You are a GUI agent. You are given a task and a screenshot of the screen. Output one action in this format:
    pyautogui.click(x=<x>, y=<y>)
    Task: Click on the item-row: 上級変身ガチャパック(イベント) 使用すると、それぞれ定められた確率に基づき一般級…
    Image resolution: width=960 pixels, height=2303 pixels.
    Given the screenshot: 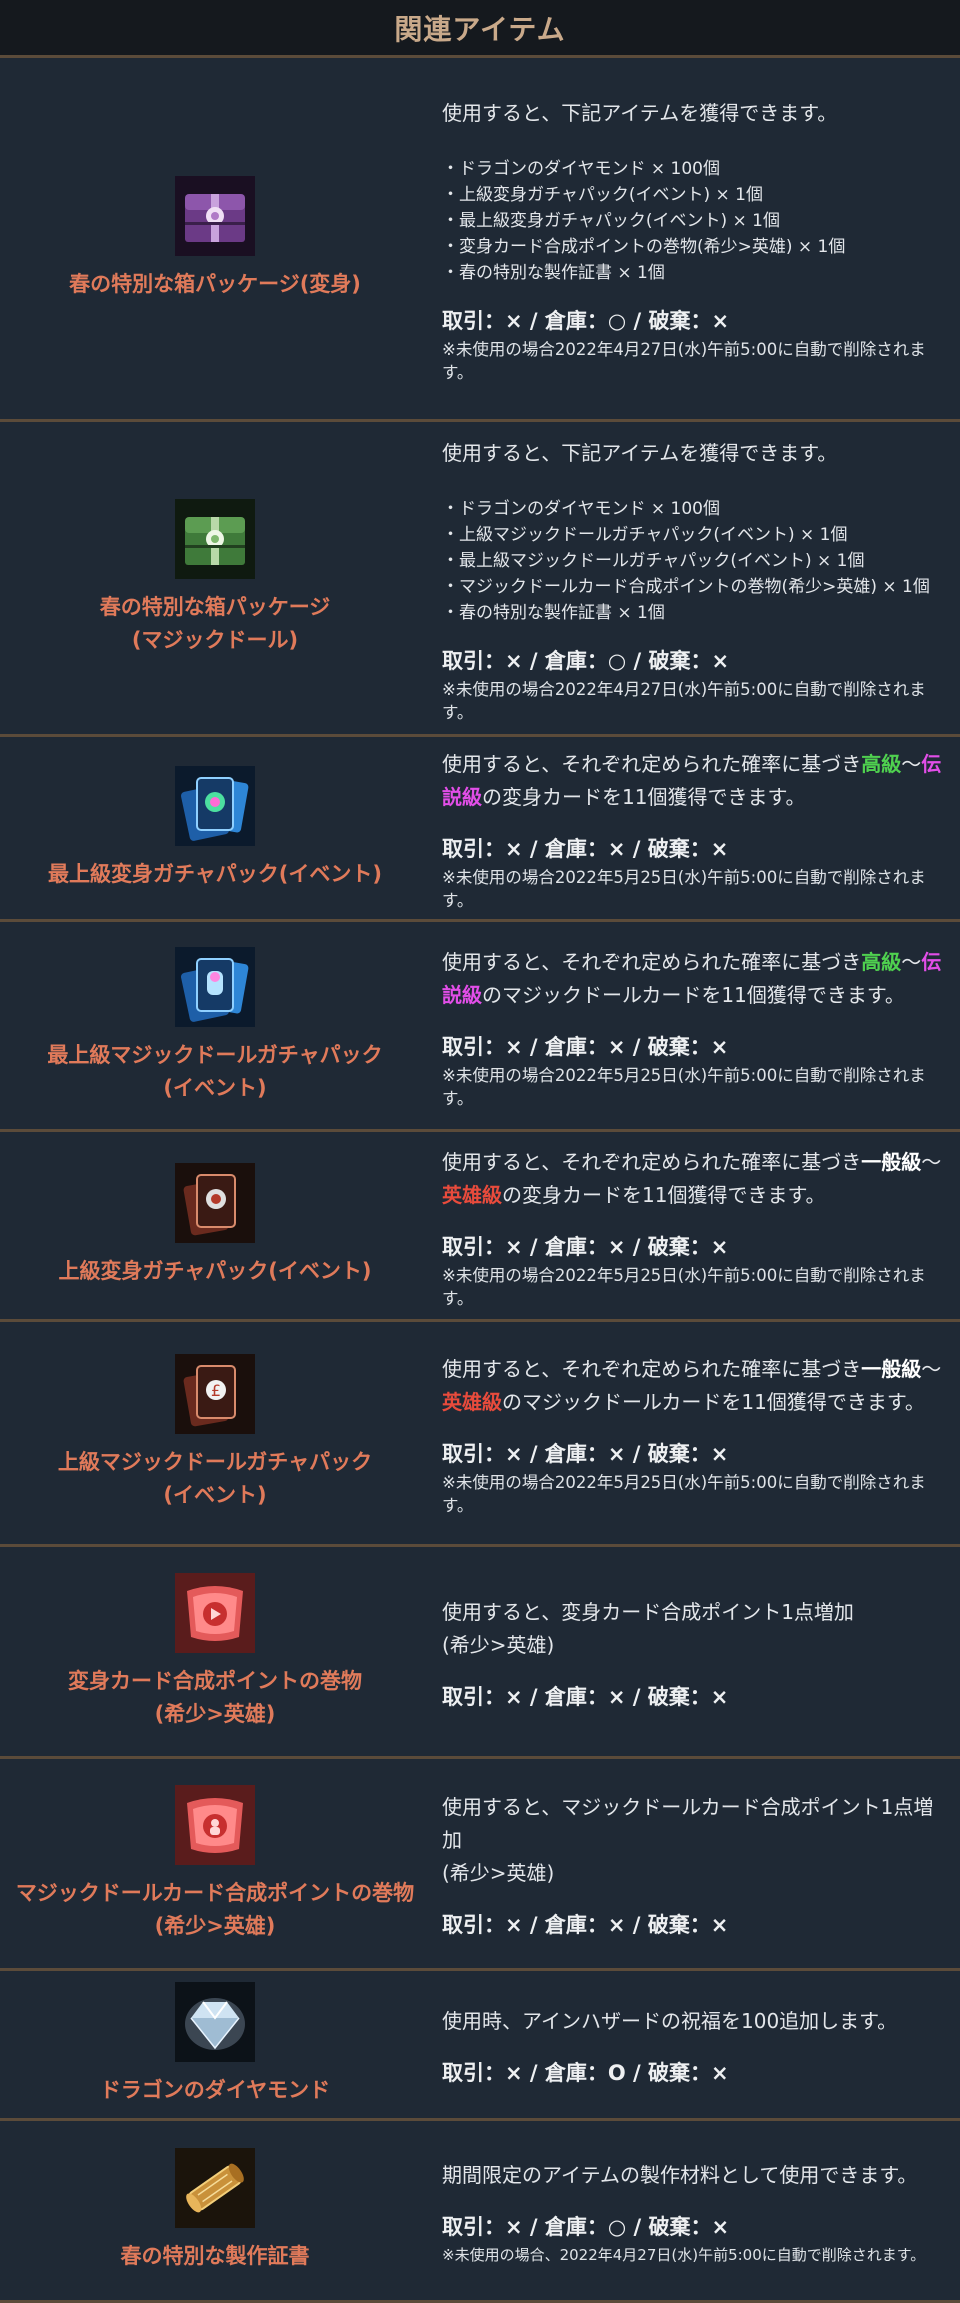 What is the action you would take?
    pyautogui.click(x=480, y=1227)
    